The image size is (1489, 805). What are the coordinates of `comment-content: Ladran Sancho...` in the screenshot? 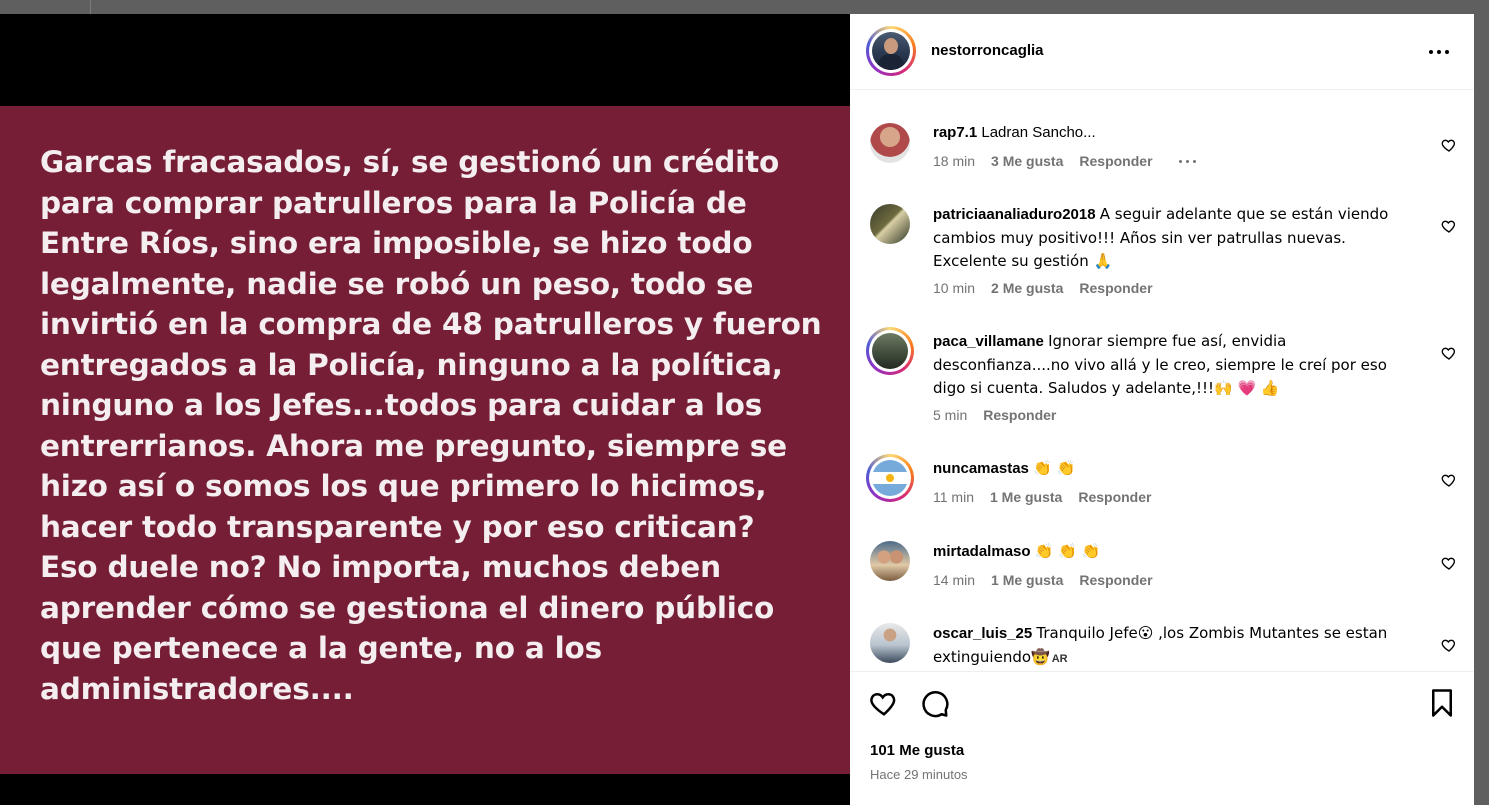 It's located at (1038, 132).